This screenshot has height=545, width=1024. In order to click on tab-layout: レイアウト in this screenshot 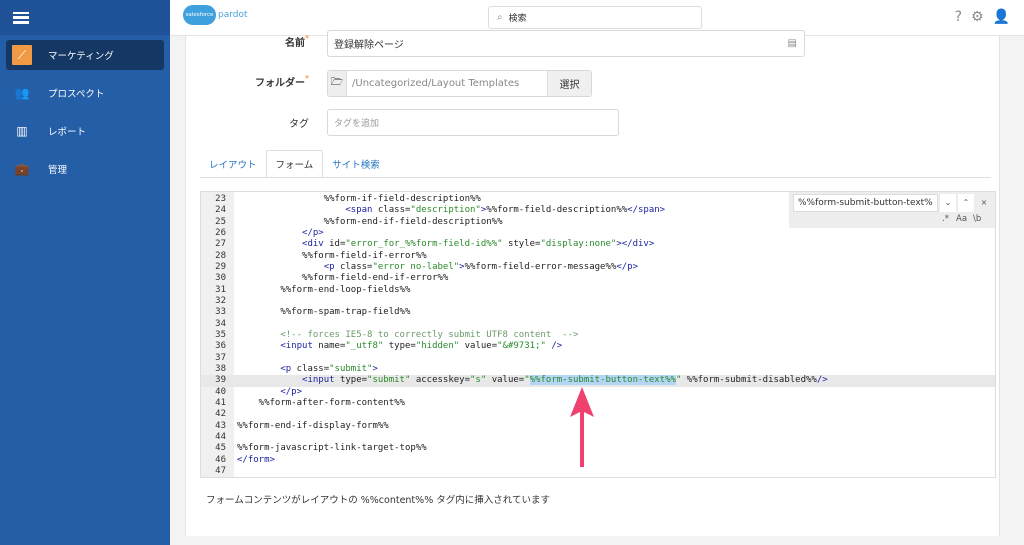, I will do `click(233, 164)`.